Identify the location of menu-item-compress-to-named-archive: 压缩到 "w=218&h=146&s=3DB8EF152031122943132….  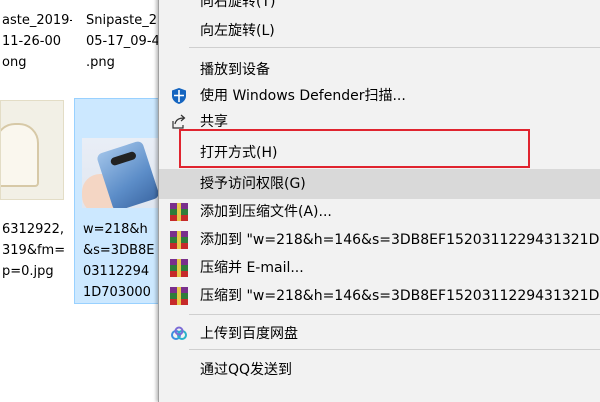
(379, 296).